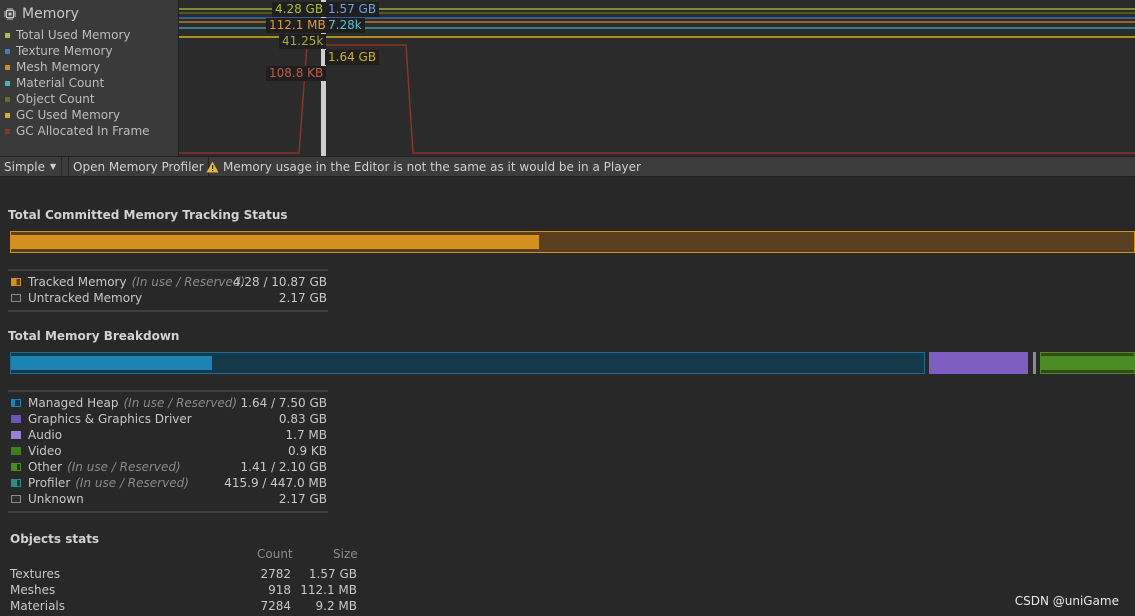 This screenshot has height=616, width=1135. What do you see at coordinates (345, 554) in the screenshot?
I see `column-header-size: Size` at bounding box center [345, 554].